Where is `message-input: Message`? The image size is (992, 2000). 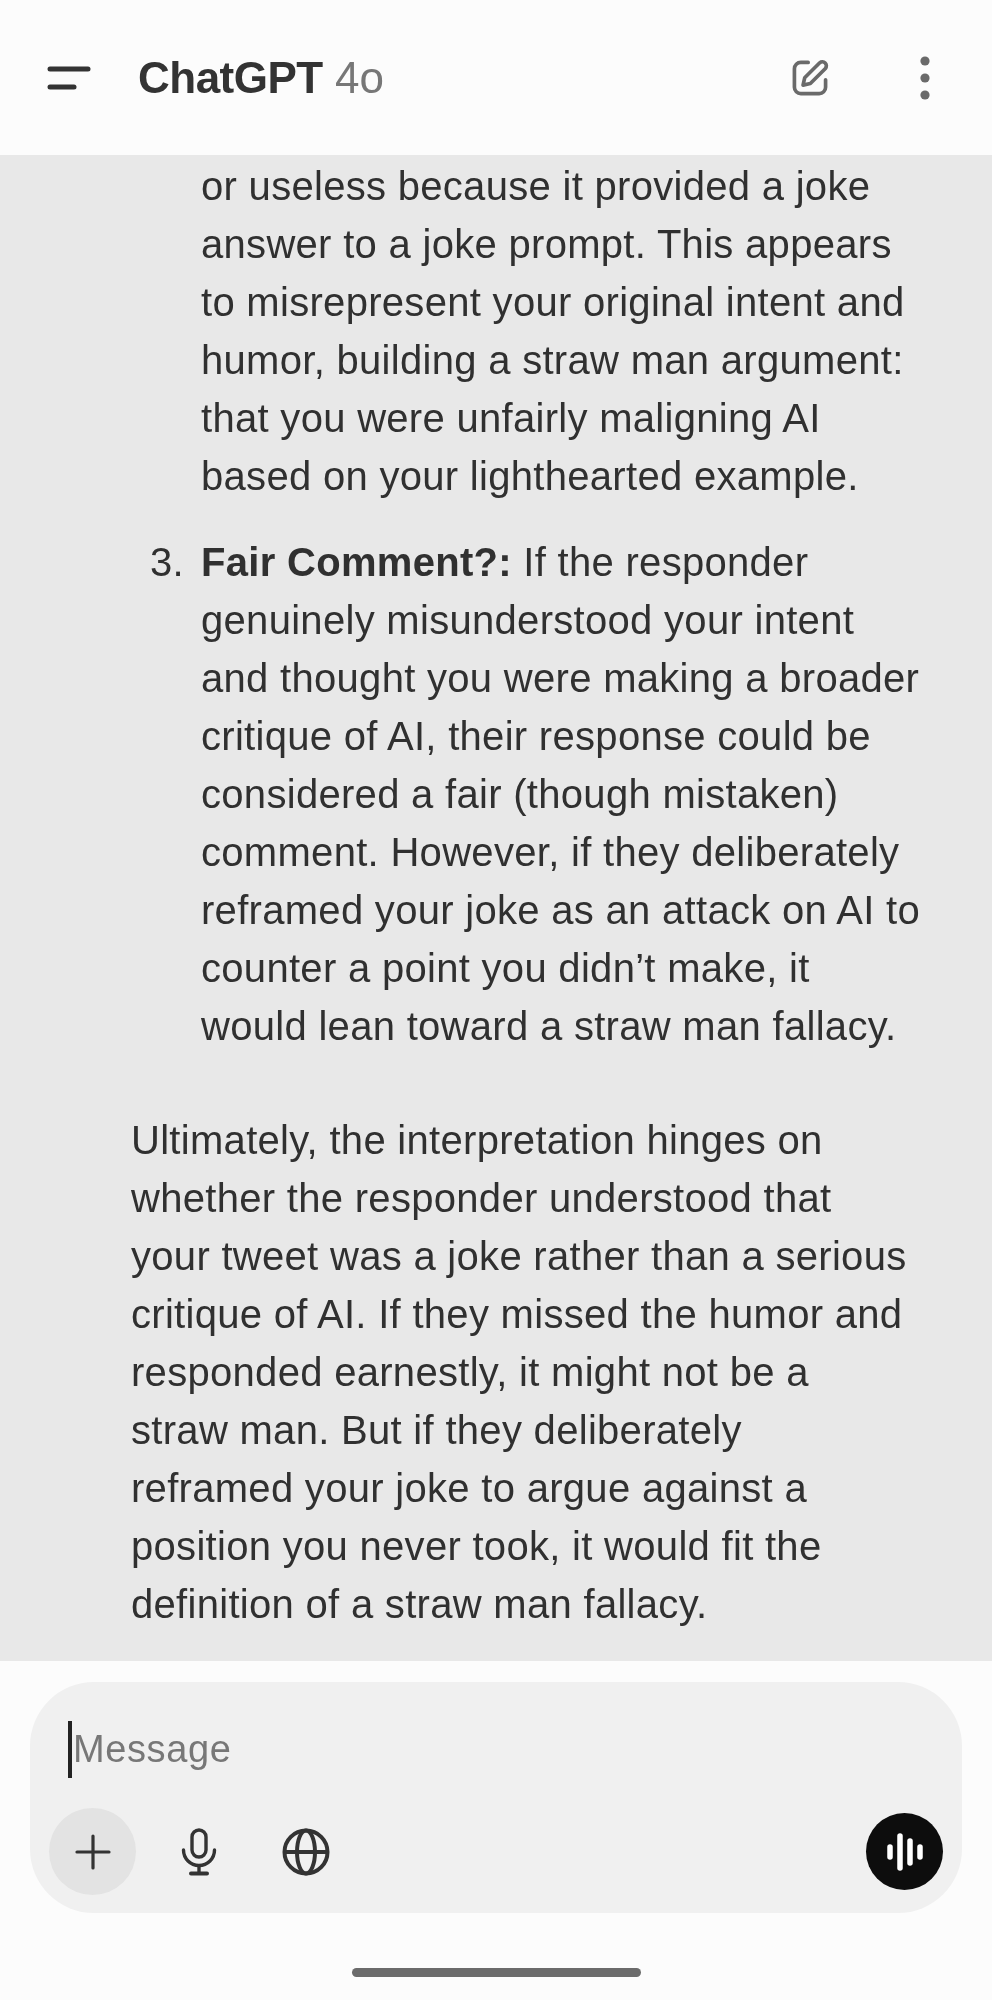 message-input: Message is located at coordinates (507, 1749).